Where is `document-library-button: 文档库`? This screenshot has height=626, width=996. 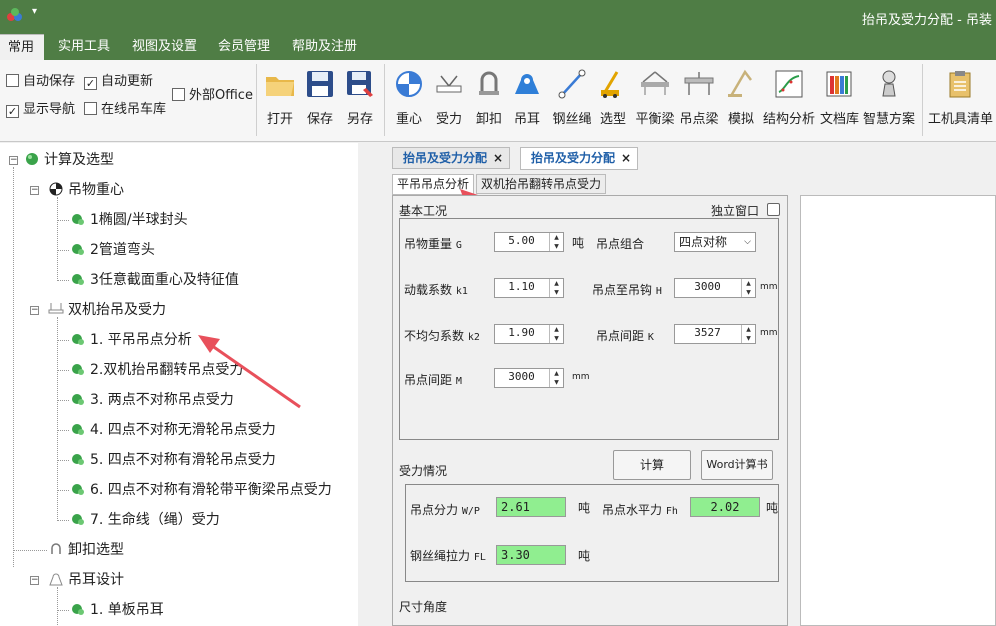
document-library-button: 文档库 is located at coordinates (840, 101).